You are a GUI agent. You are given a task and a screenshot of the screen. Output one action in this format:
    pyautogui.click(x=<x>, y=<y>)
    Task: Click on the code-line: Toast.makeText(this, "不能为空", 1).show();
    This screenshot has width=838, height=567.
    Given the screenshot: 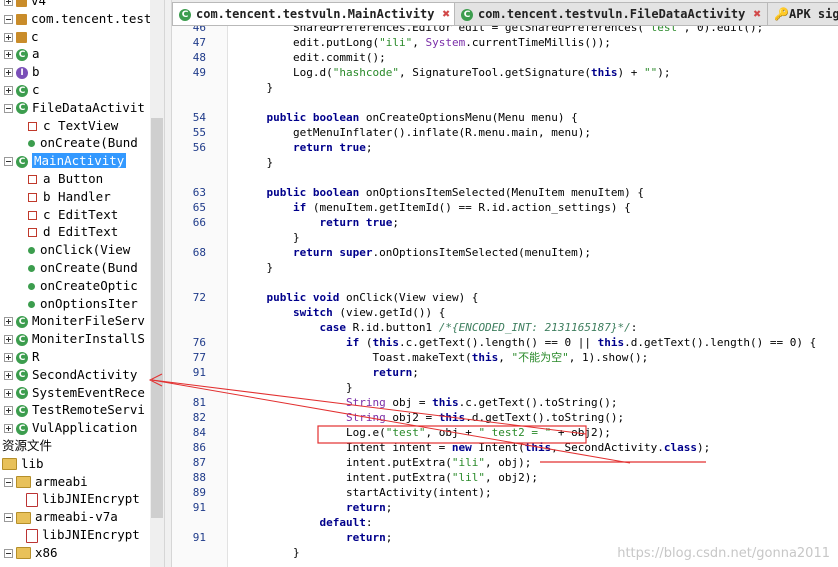 What is the action you would take?
    pyautogui.click(x=444, y=357)
    